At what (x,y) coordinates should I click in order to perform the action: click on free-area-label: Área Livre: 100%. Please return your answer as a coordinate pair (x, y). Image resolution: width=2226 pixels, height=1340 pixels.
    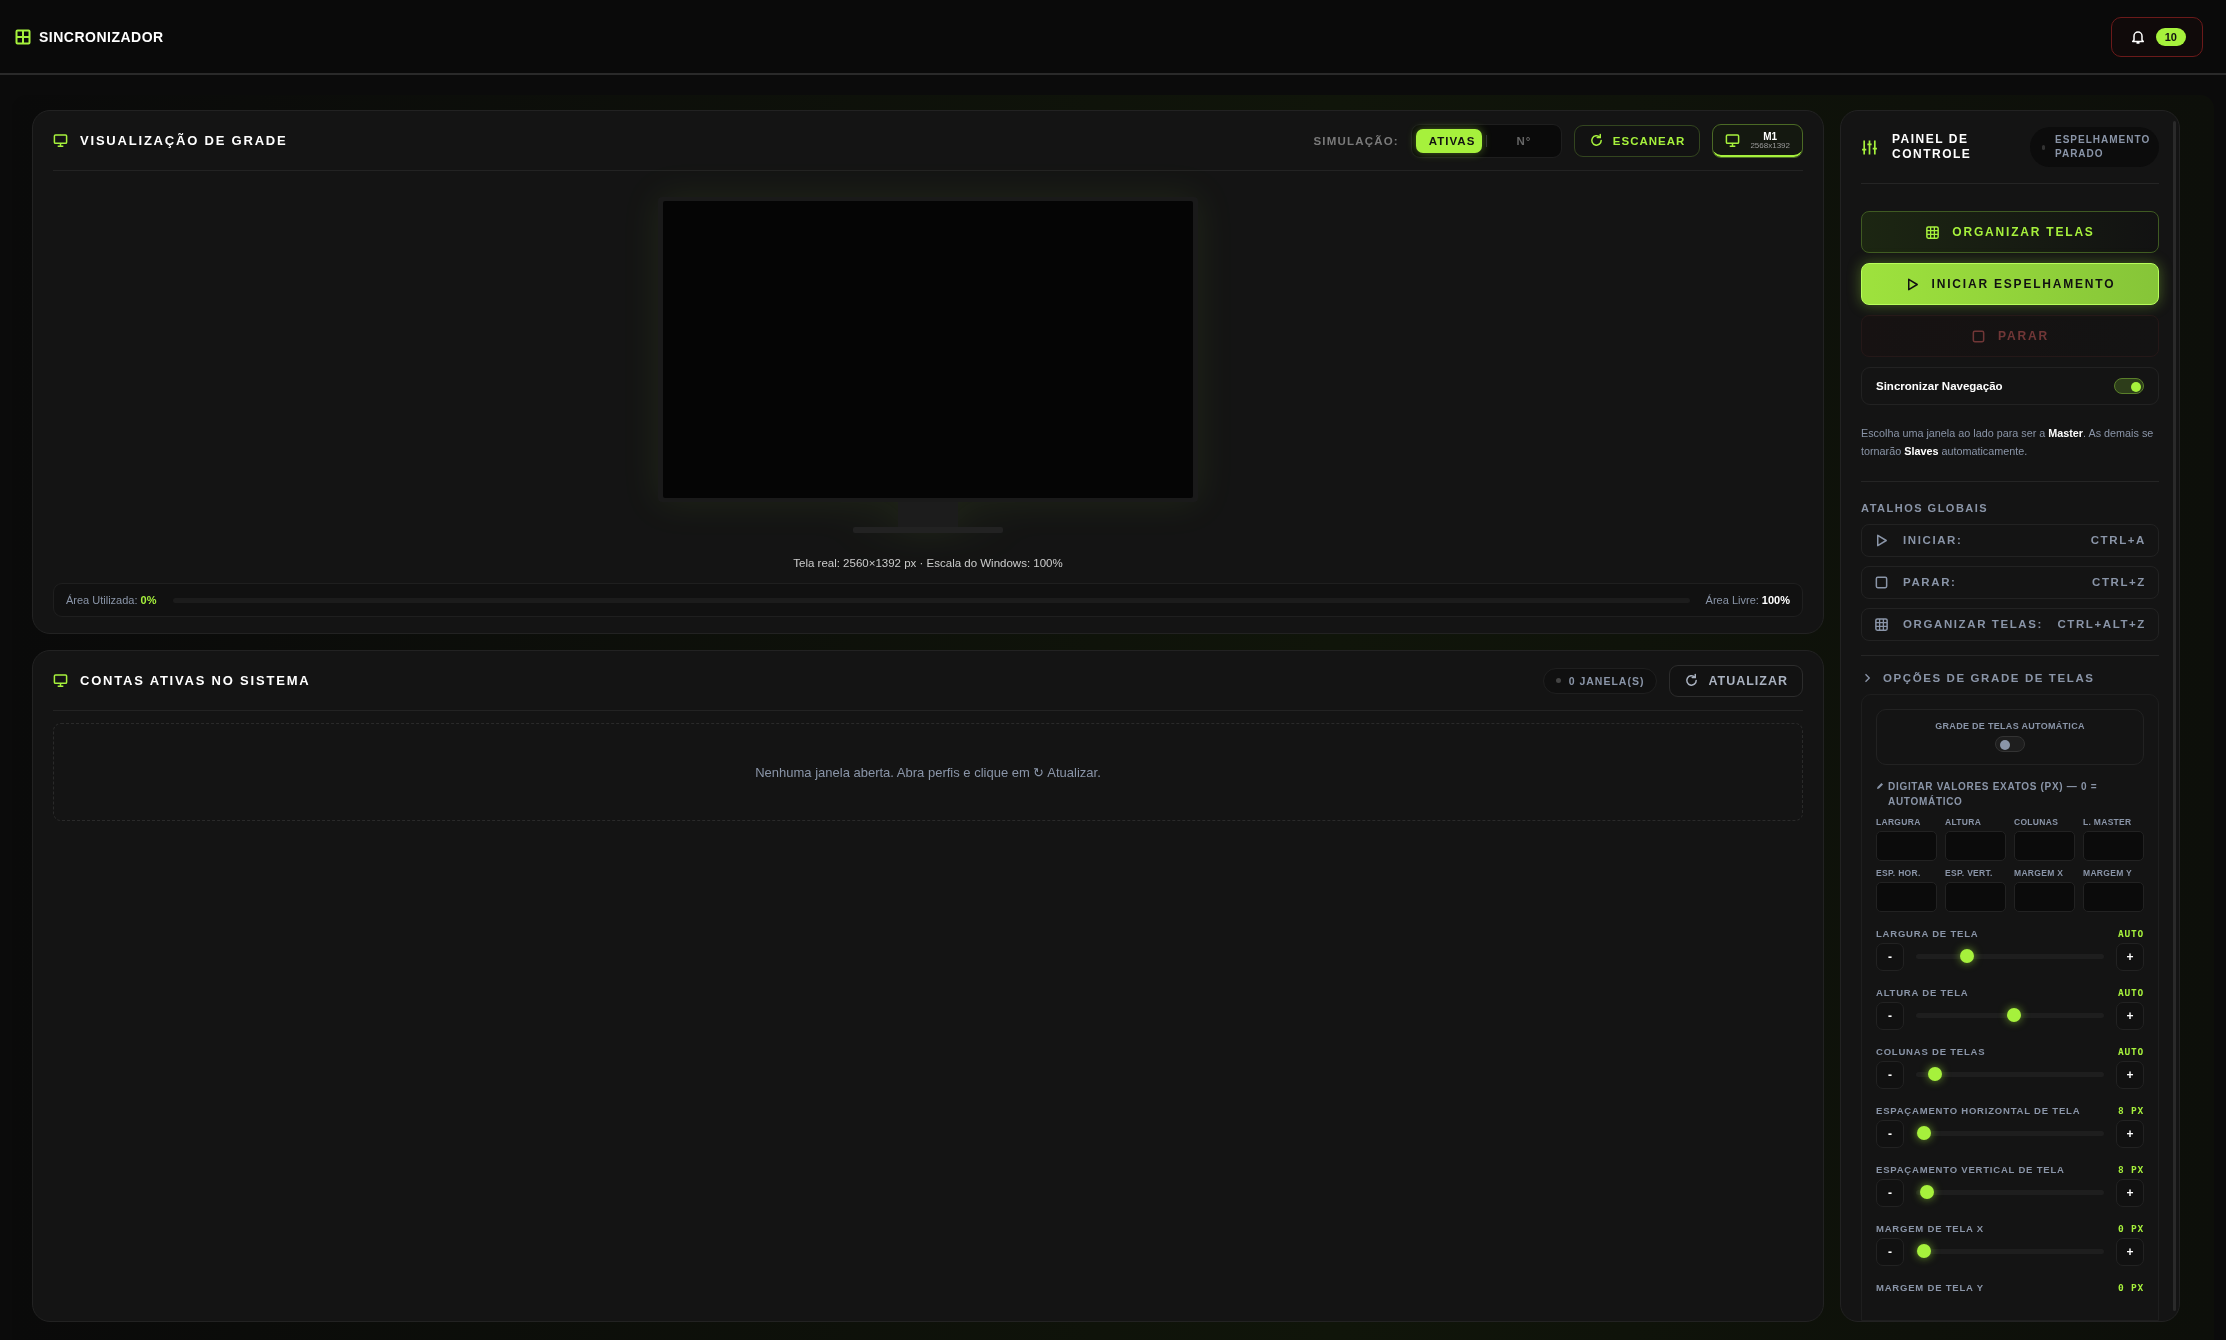
    Looking at the image, I should click on (1747, 600).